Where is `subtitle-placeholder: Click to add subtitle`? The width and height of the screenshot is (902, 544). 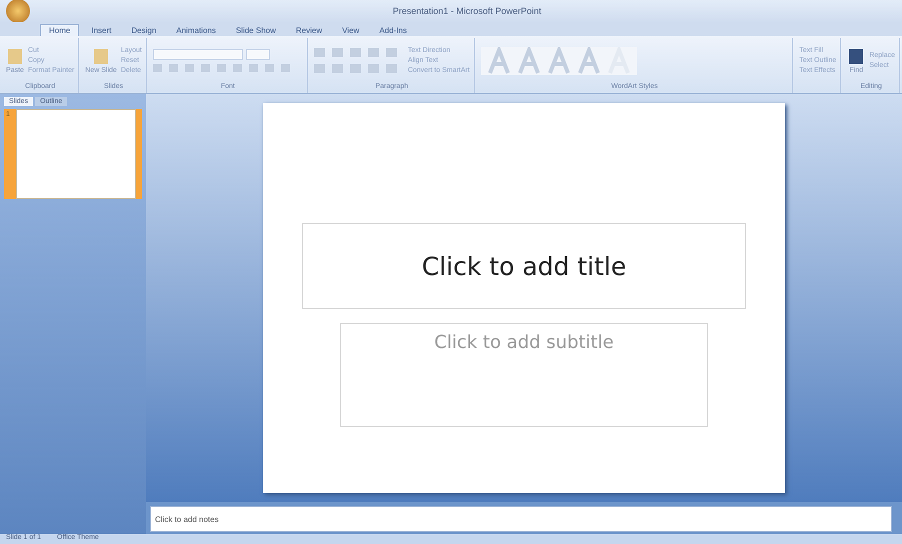
subtitle-placeholder: Click to add subtitle is located at coordinates (524, 375).